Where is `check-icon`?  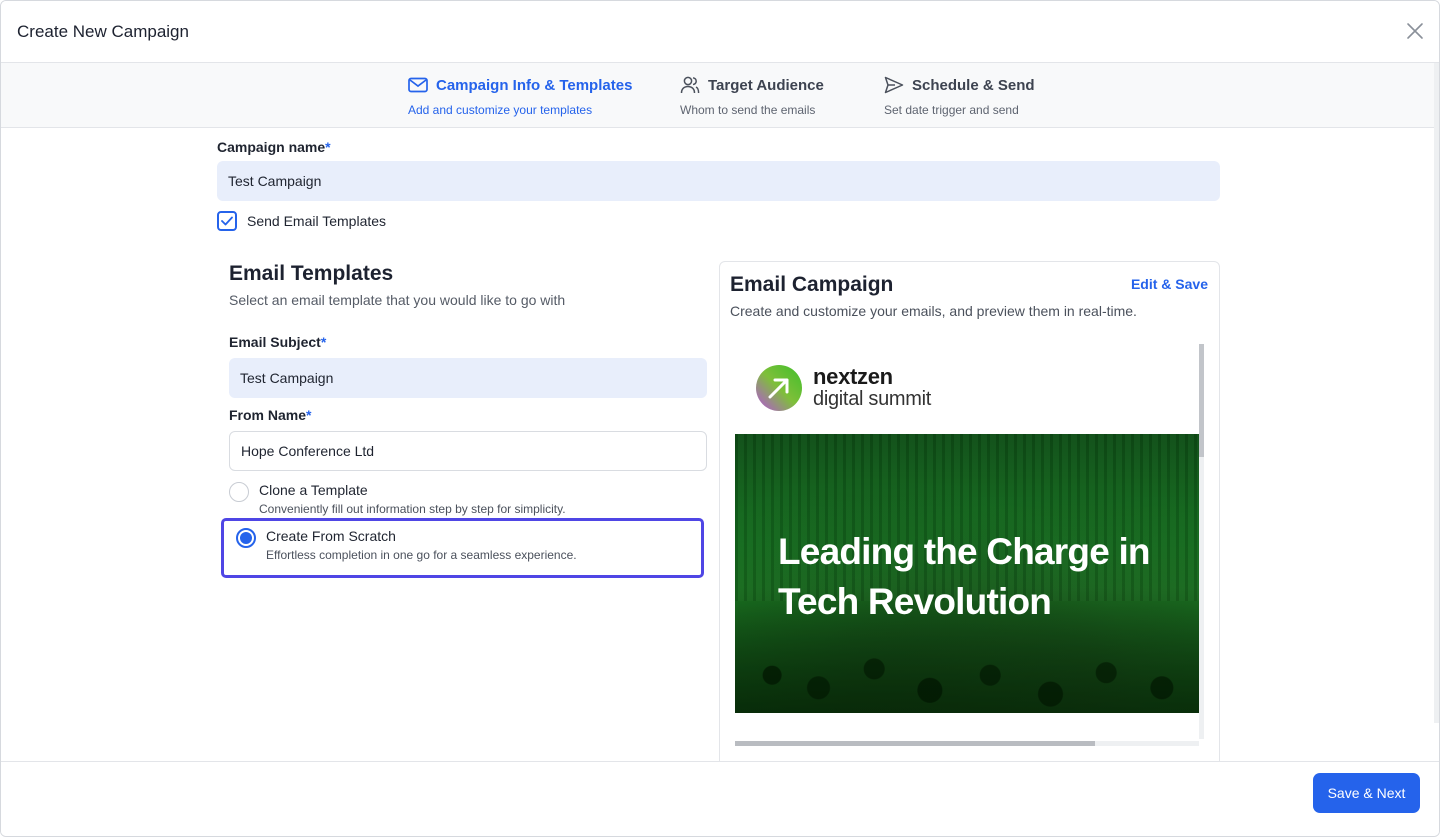 check-icon is located at coordinates (227, 221).